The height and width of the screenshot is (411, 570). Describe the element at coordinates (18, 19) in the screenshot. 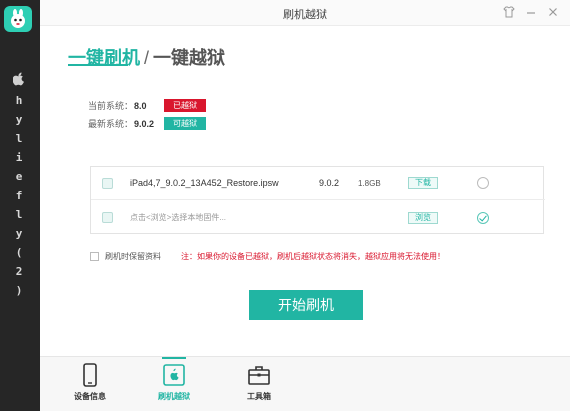

I see `app-logo-icon` at that location.